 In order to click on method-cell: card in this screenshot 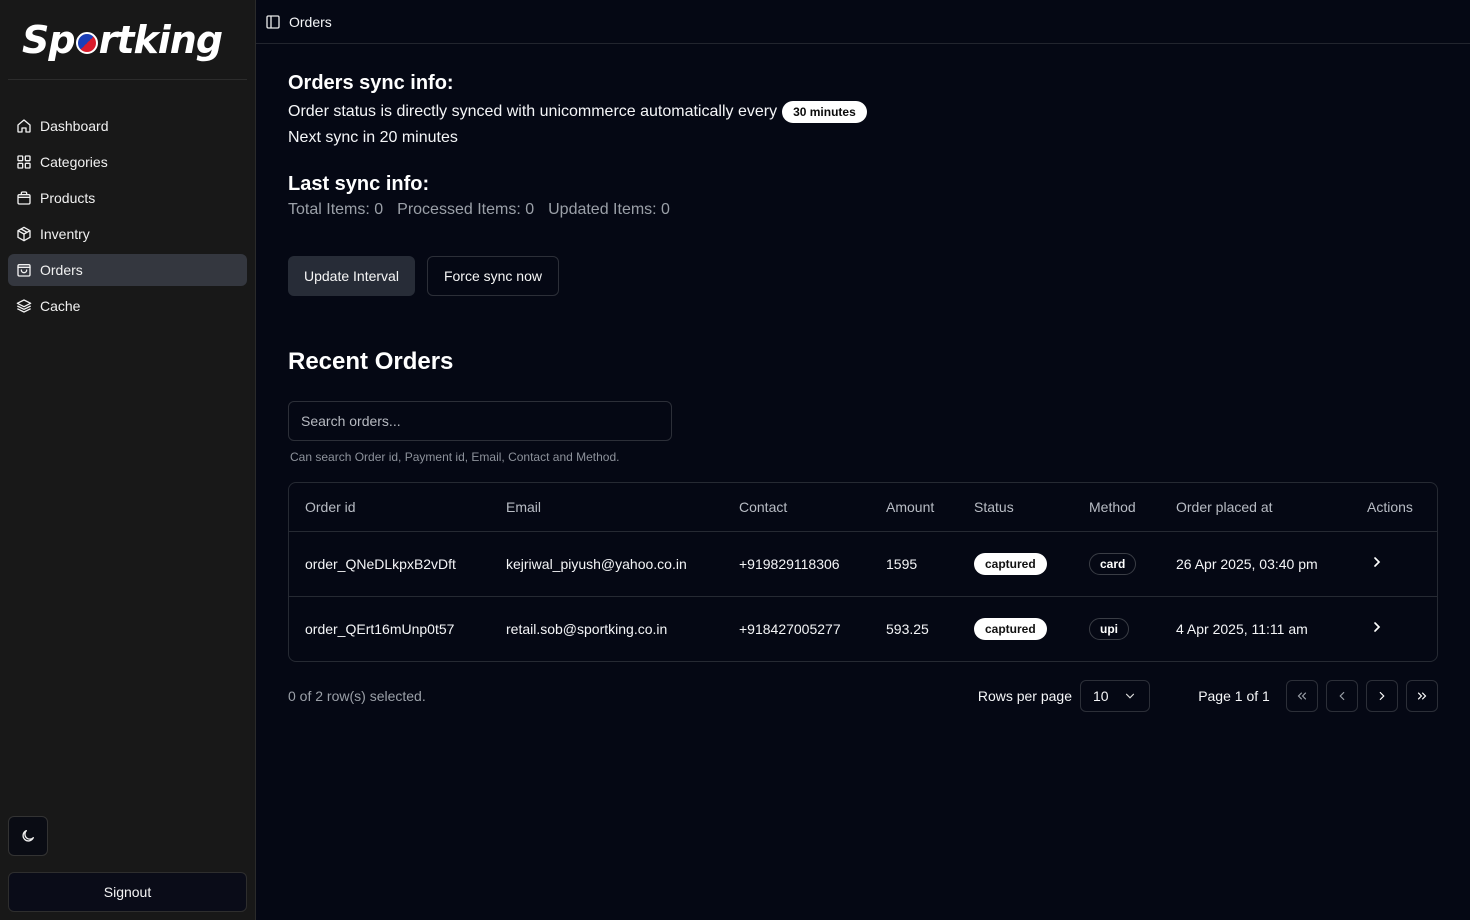, I will do `click(1116, 563)`.